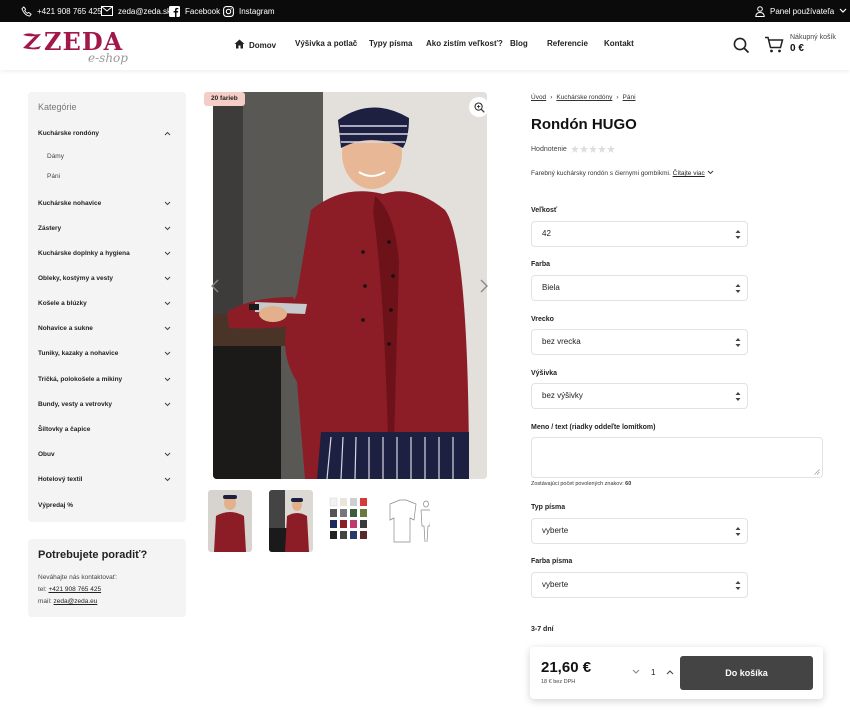 The image size is (850, 711). I want to click on zoom-button, so click(479, 107).